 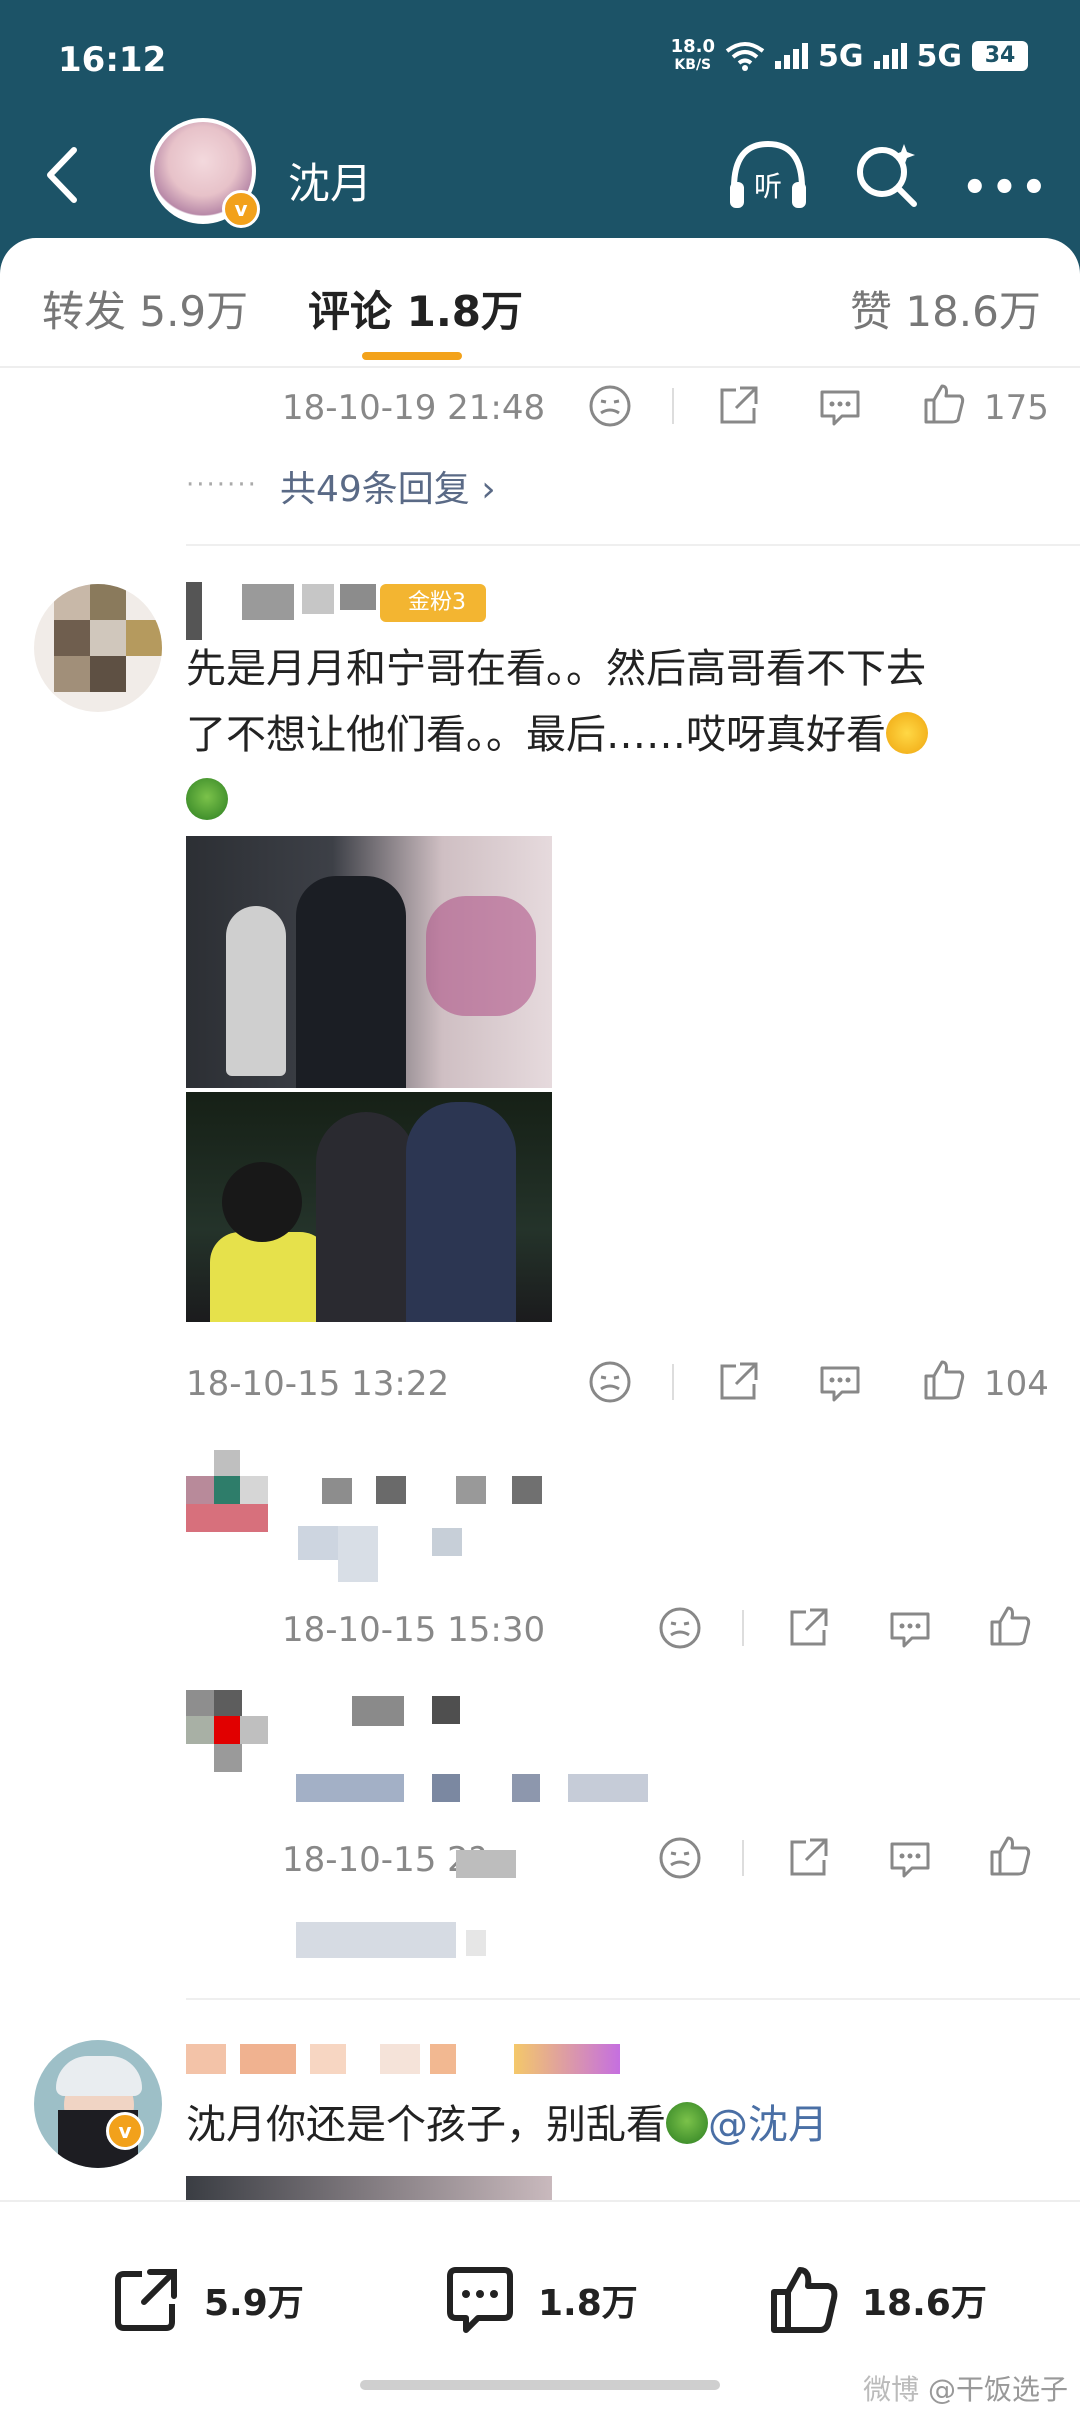 I want to click on like-count: 175, so click(x=1016, y=408).